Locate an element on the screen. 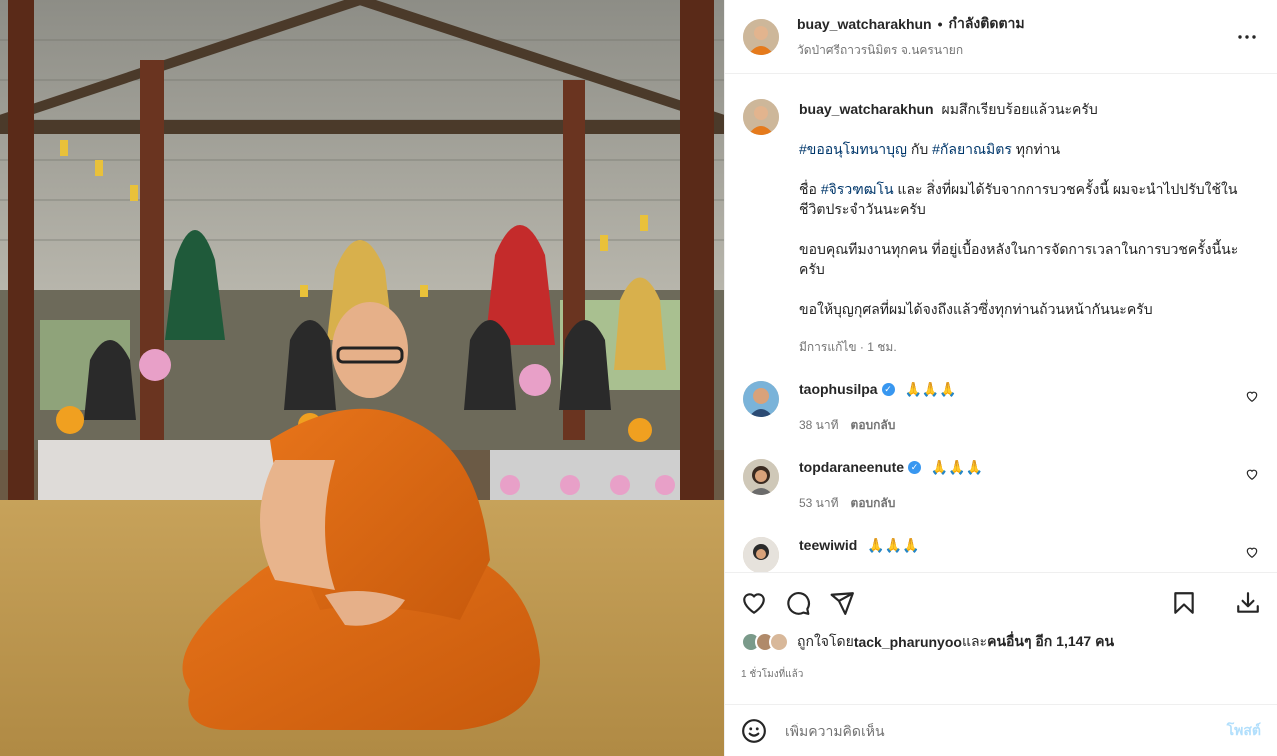  send-icon is located at coordinates (842, 603).